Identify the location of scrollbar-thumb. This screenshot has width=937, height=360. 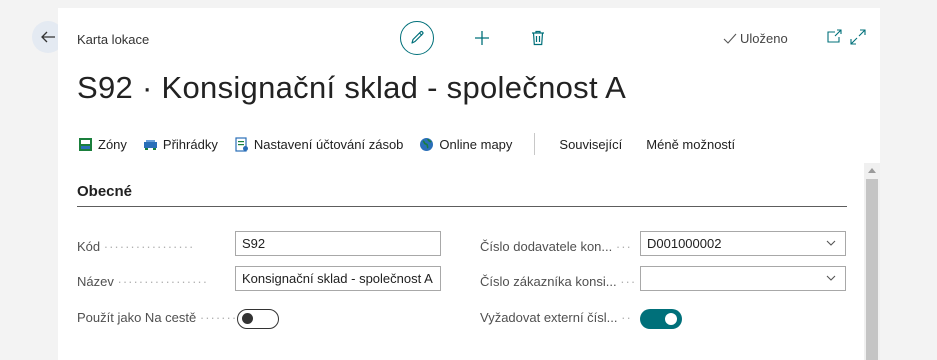
(872, 269).